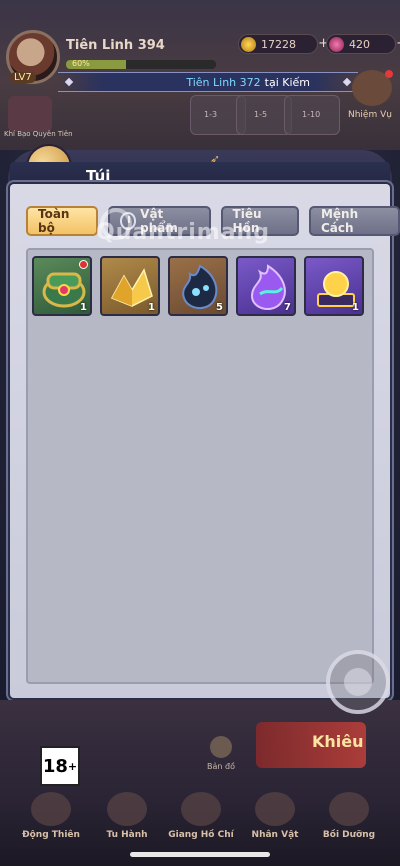  I want to click on tab-fate: Mệnh Cách, so click(354, 221).